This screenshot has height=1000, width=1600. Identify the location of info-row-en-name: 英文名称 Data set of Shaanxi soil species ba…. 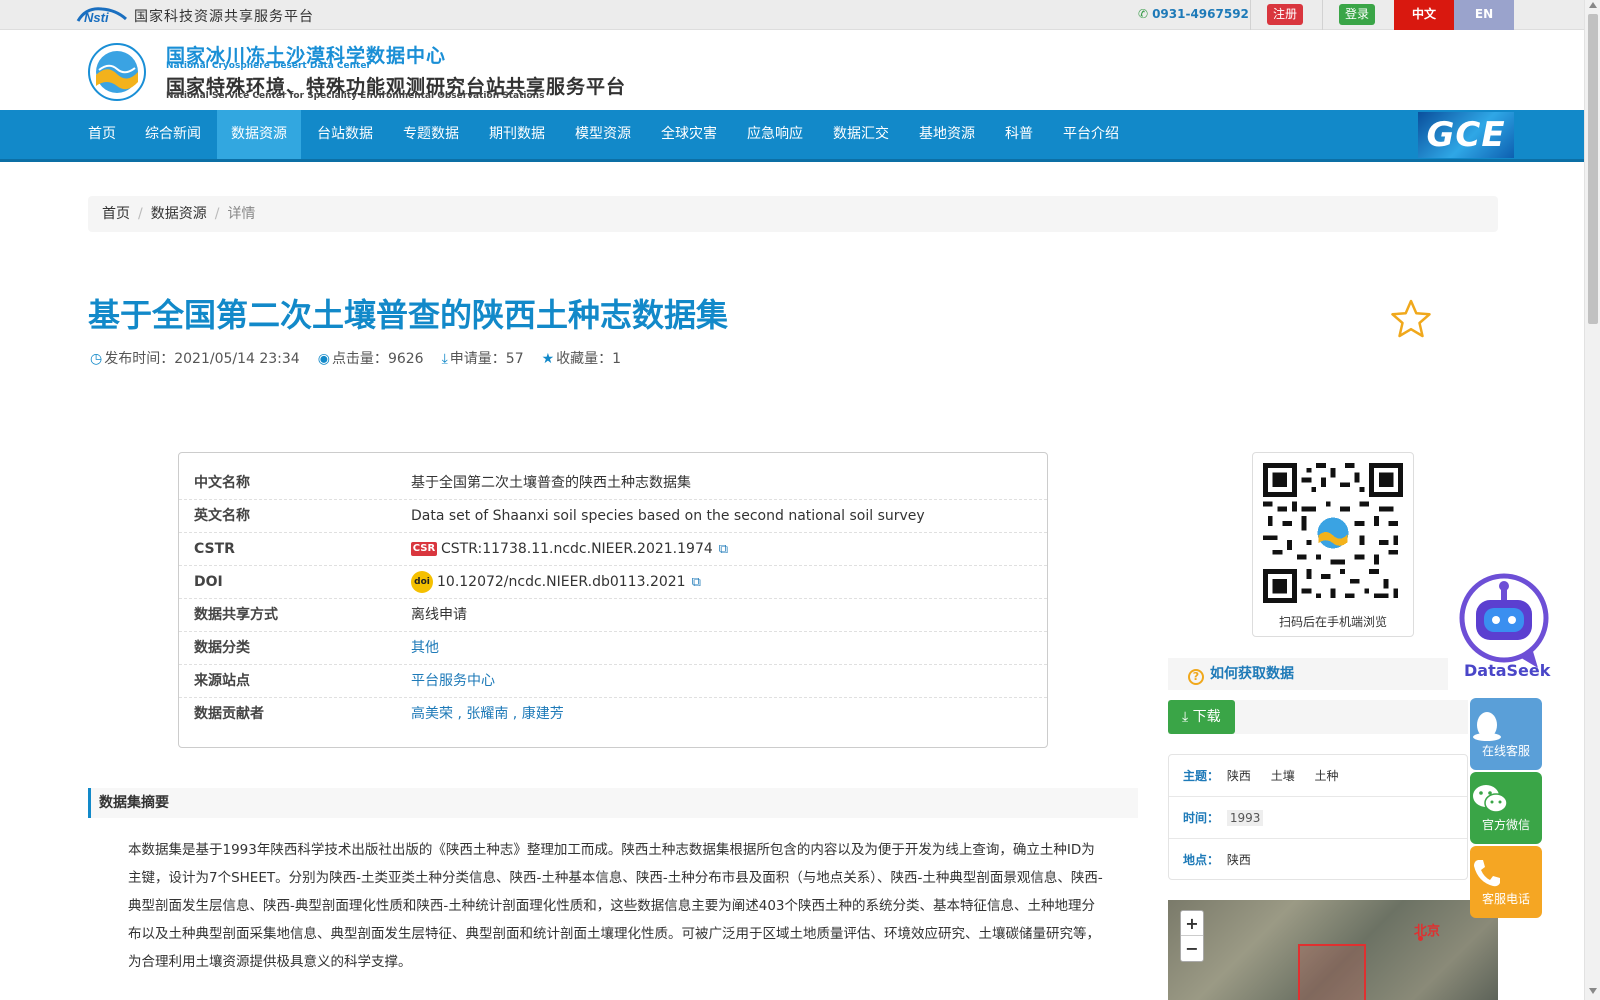
(613, 516).